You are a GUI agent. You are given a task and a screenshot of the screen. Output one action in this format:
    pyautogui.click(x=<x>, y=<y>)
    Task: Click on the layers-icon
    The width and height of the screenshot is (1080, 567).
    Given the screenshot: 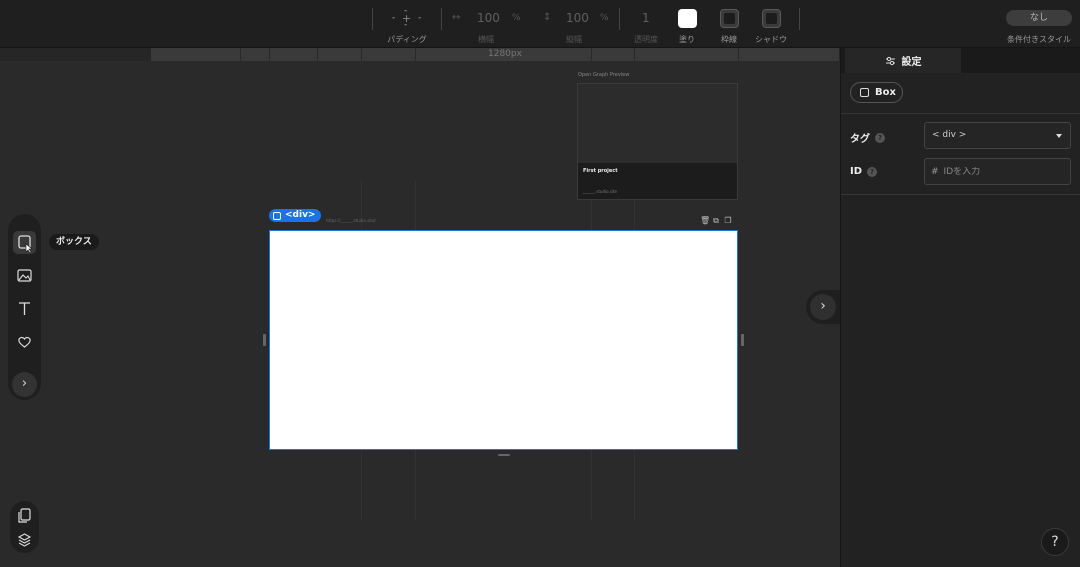 What is the action you would take?
    pyautogui.click(x=24, y=540)
    